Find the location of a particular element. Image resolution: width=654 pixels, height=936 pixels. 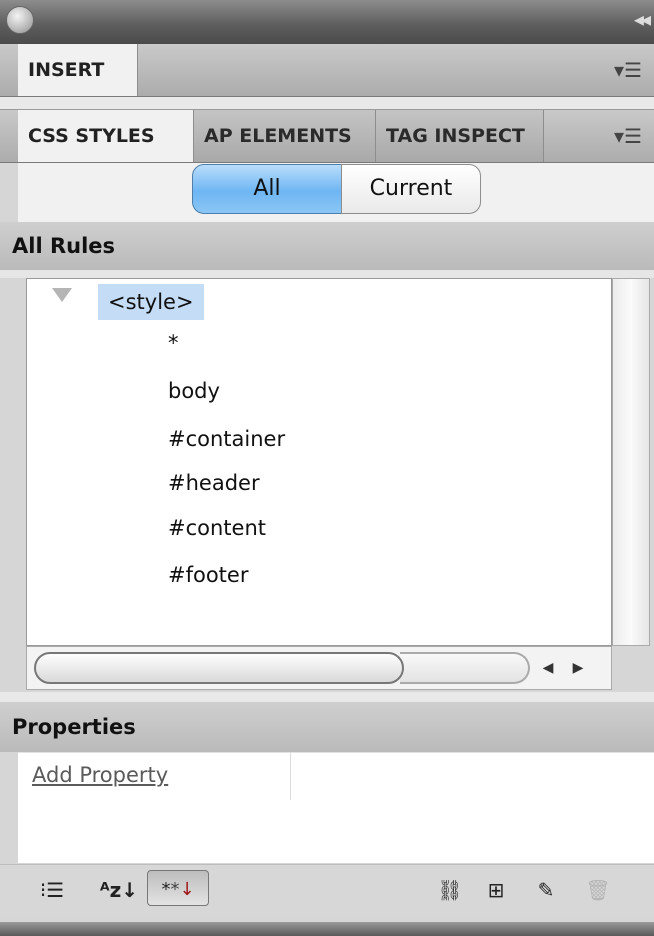

disclosure-triangle-icon is located at coordinates (62, 295).